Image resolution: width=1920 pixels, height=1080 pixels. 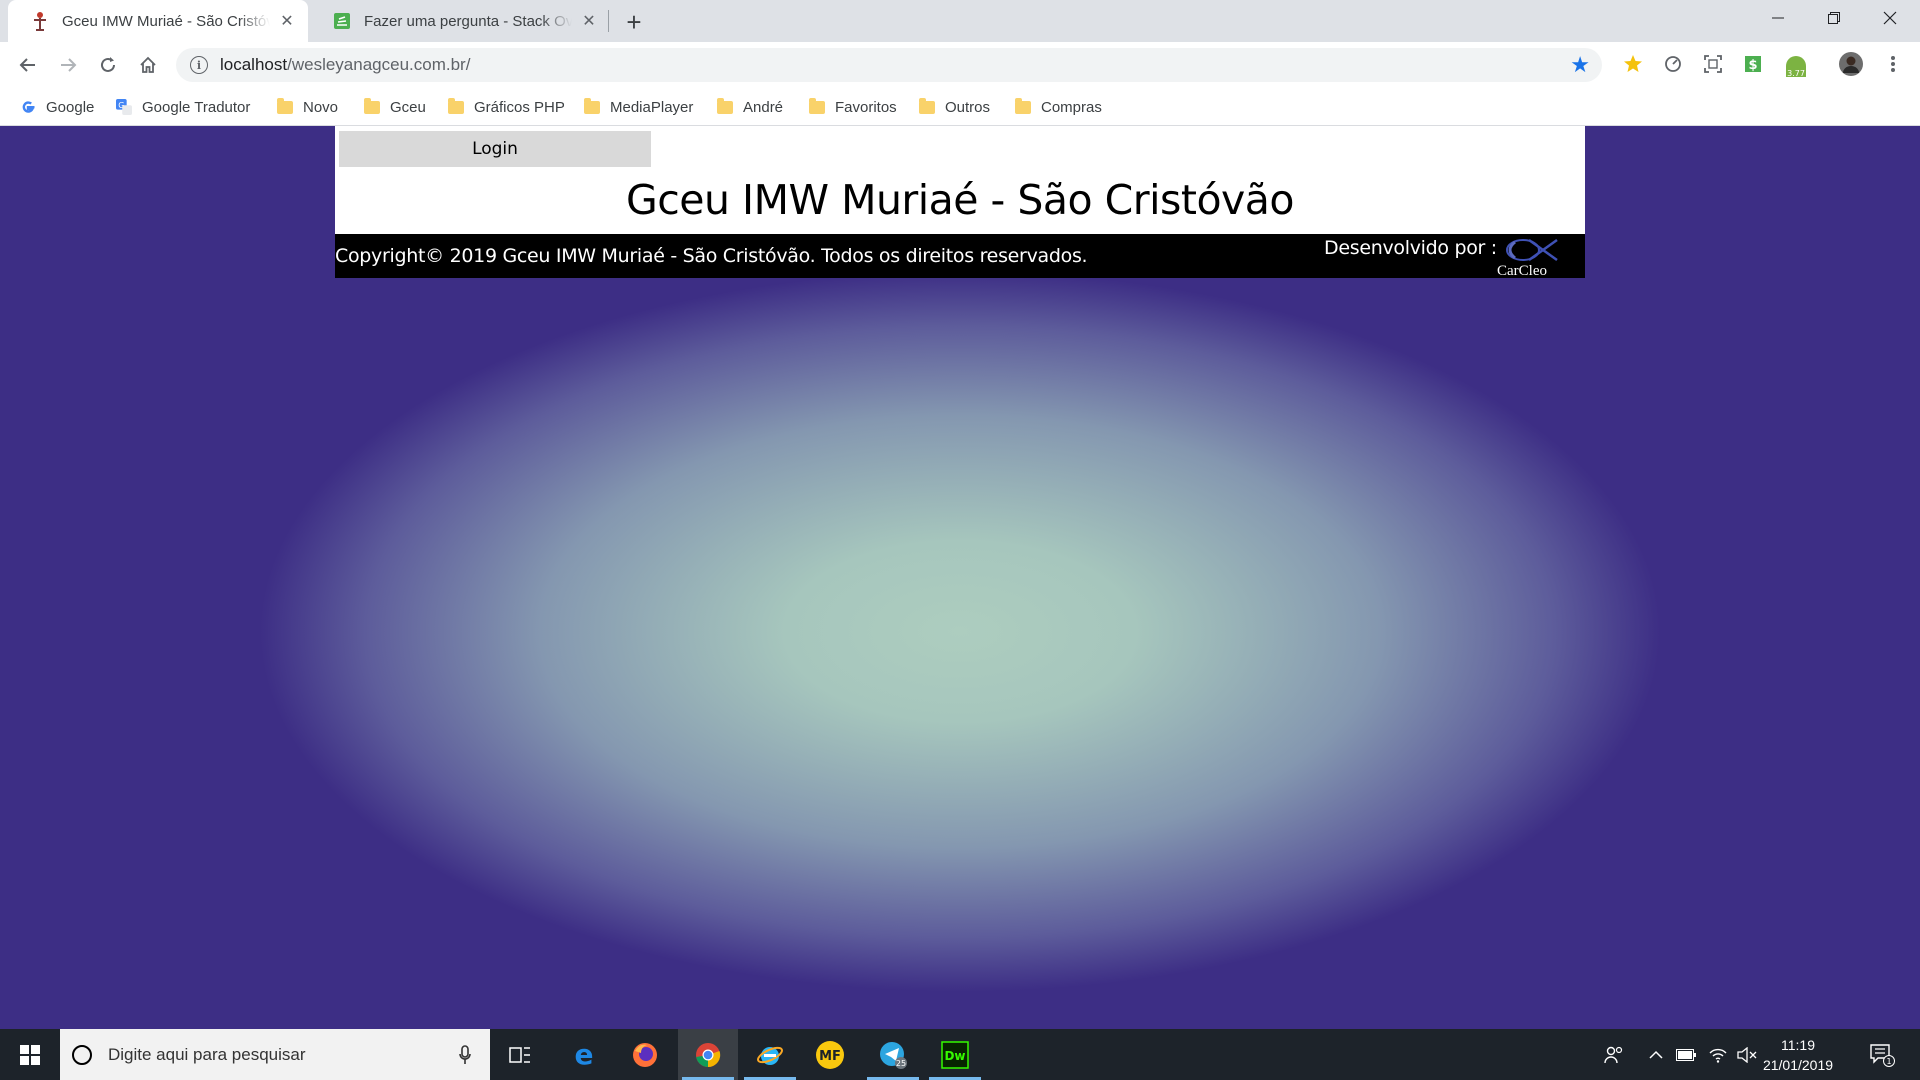 I want to click on taskbar-search-box: Digite aqui para pesquisar, so click(x=275, y=1054).